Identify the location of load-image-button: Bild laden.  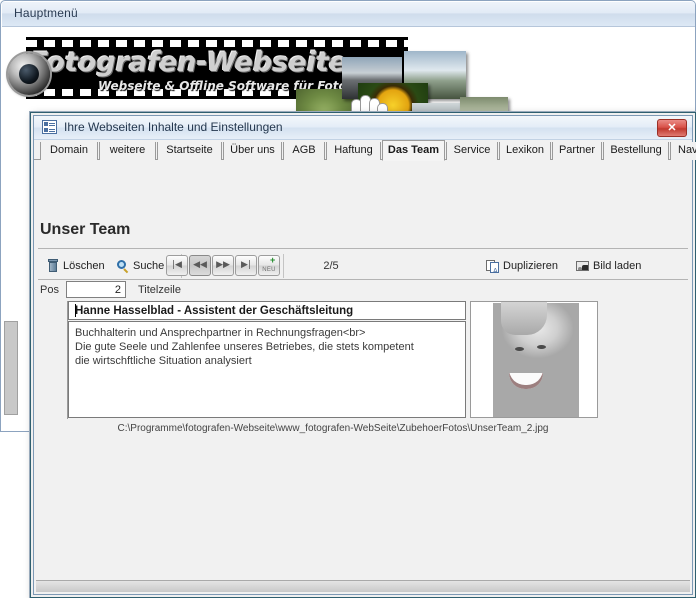
(621, 266).